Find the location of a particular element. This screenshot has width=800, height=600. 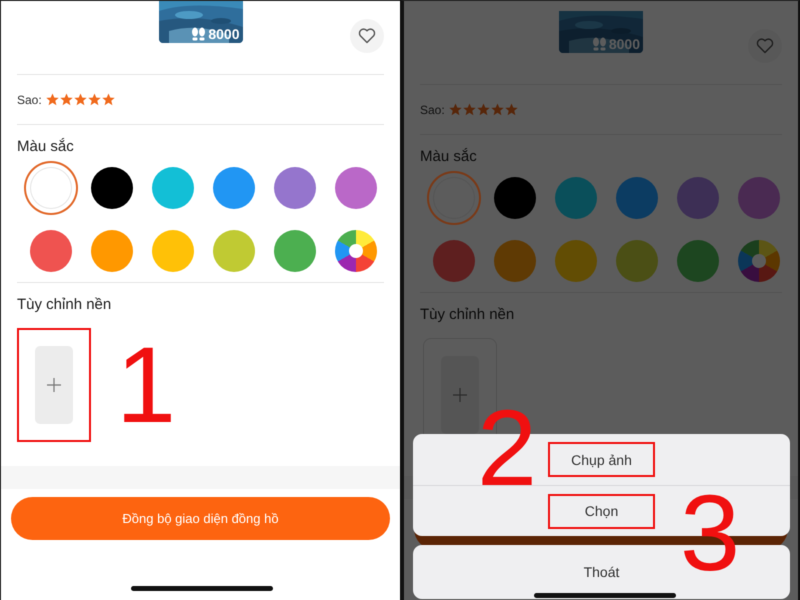

favorite-button is located at coordinates (367, 36).